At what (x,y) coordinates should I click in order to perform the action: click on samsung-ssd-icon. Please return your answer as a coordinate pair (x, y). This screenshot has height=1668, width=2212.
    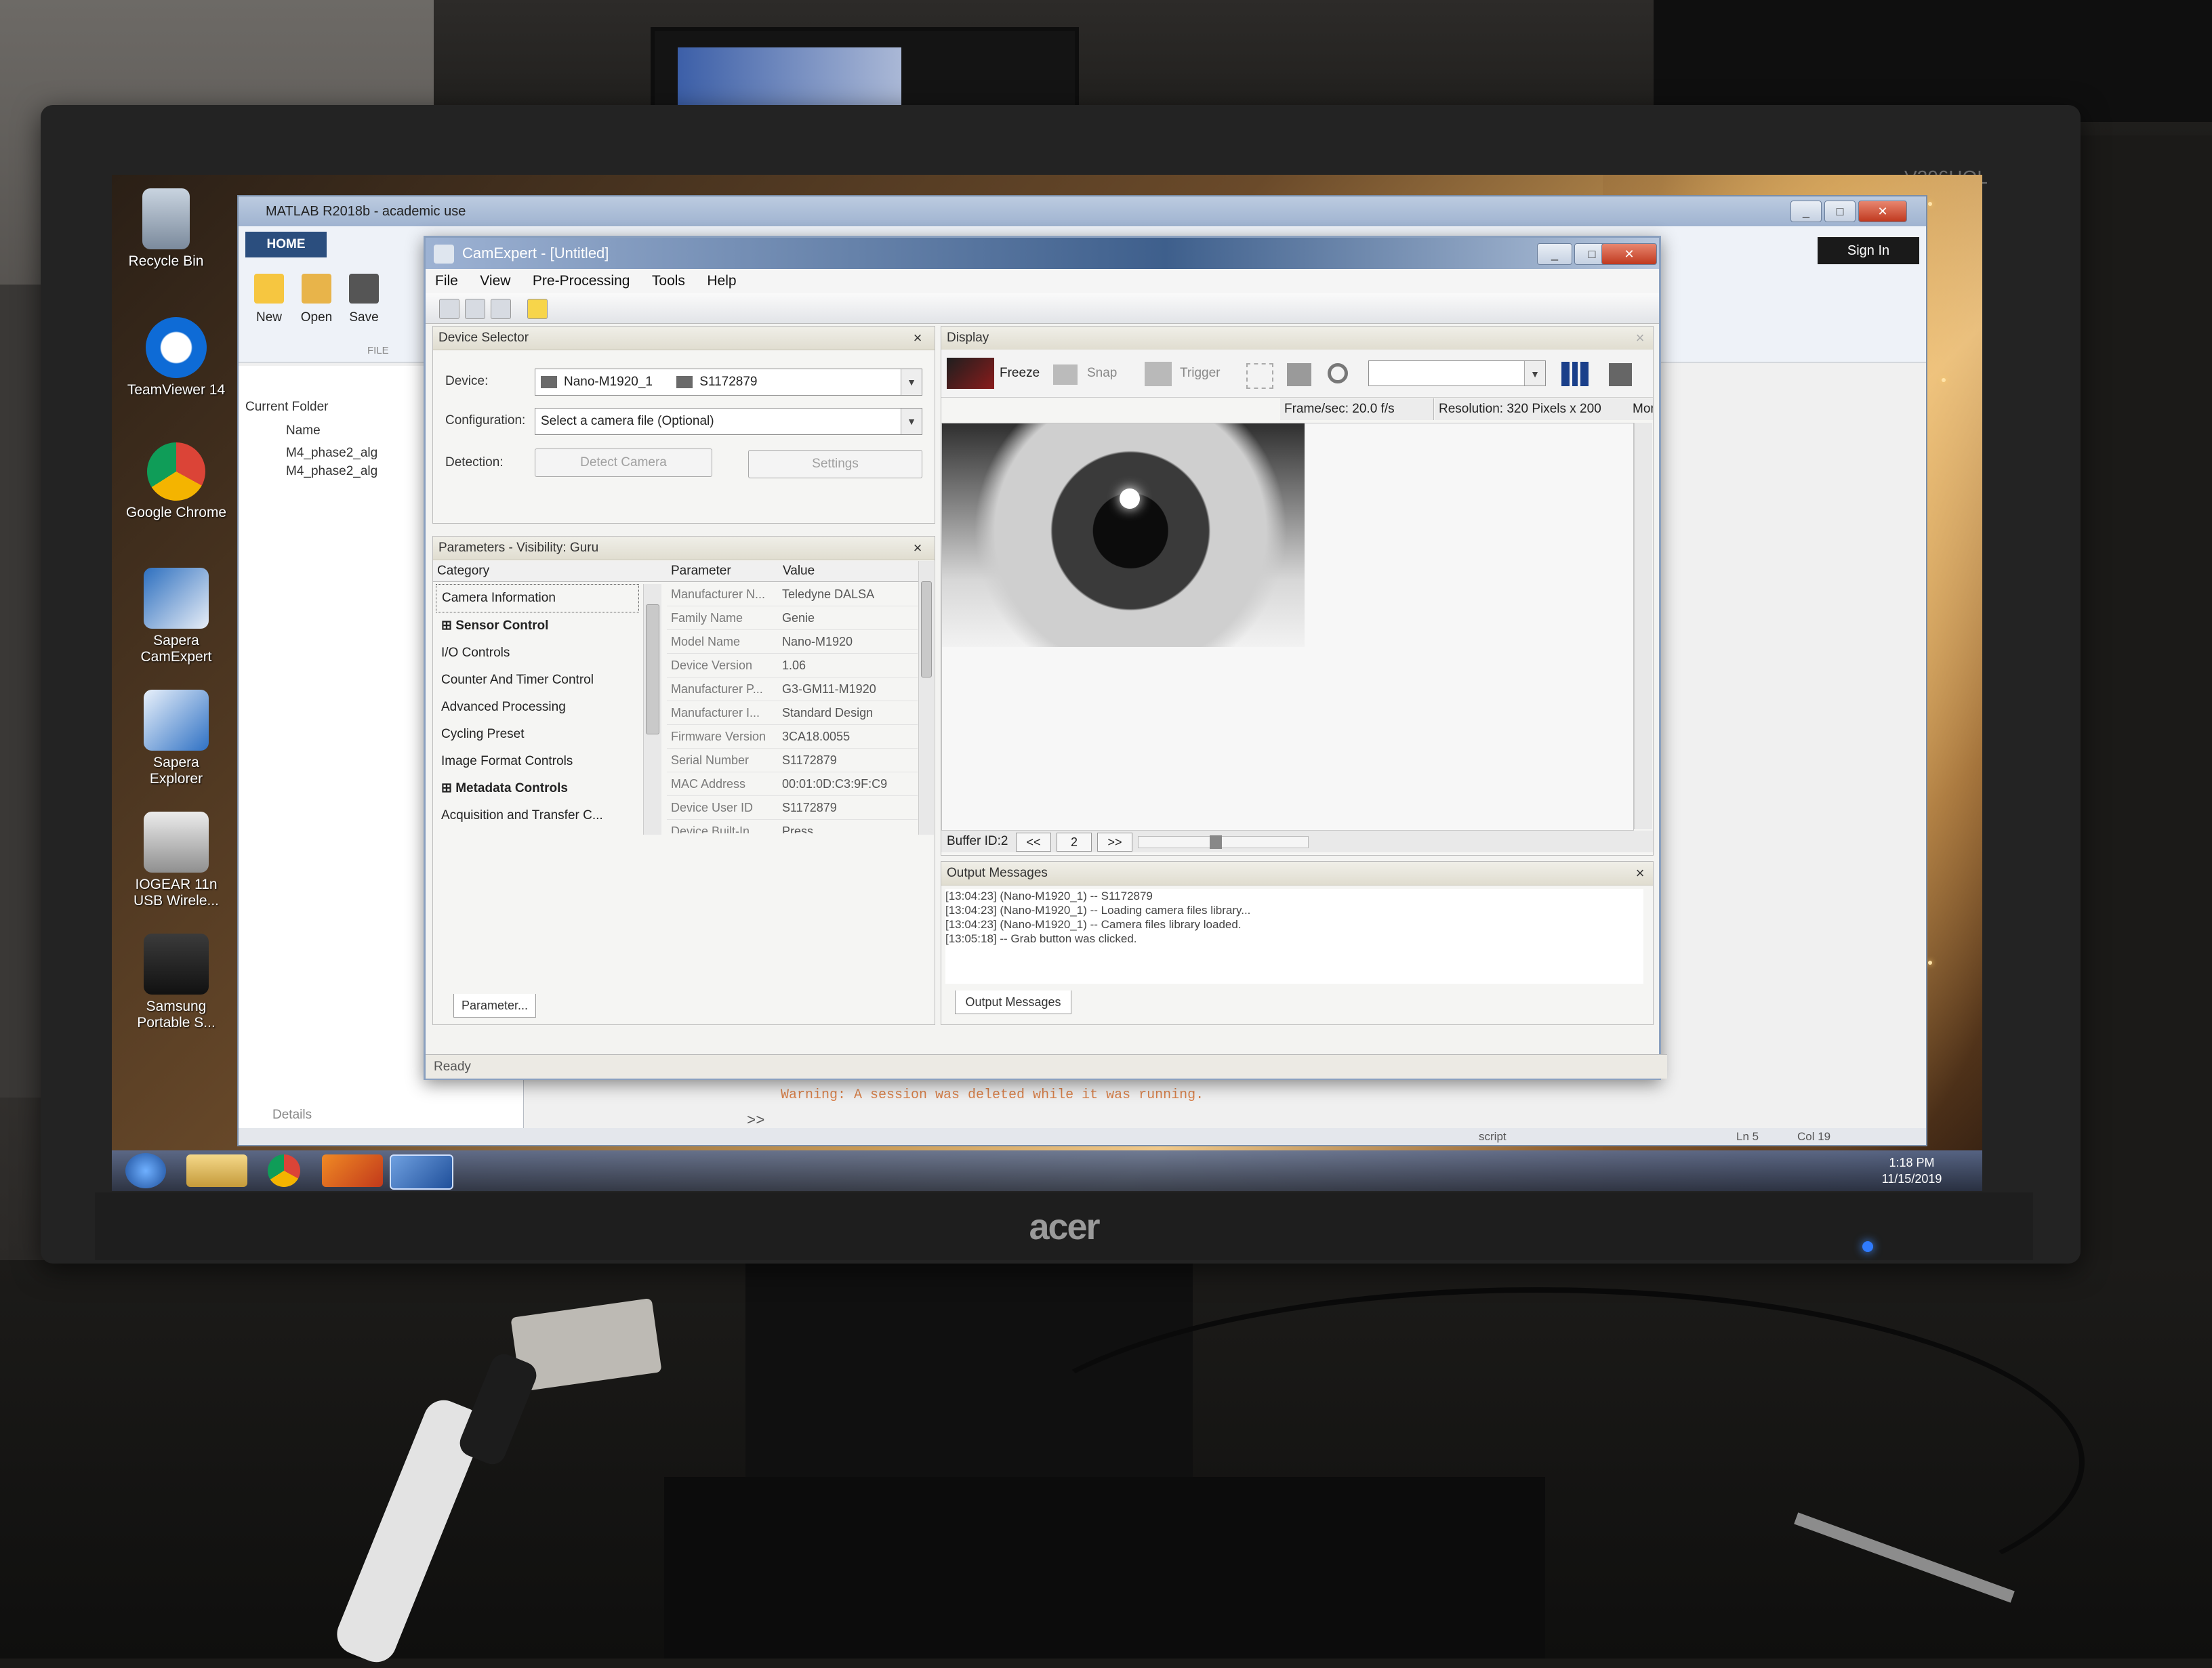
    Looking at the image, I should click on (176, 964).